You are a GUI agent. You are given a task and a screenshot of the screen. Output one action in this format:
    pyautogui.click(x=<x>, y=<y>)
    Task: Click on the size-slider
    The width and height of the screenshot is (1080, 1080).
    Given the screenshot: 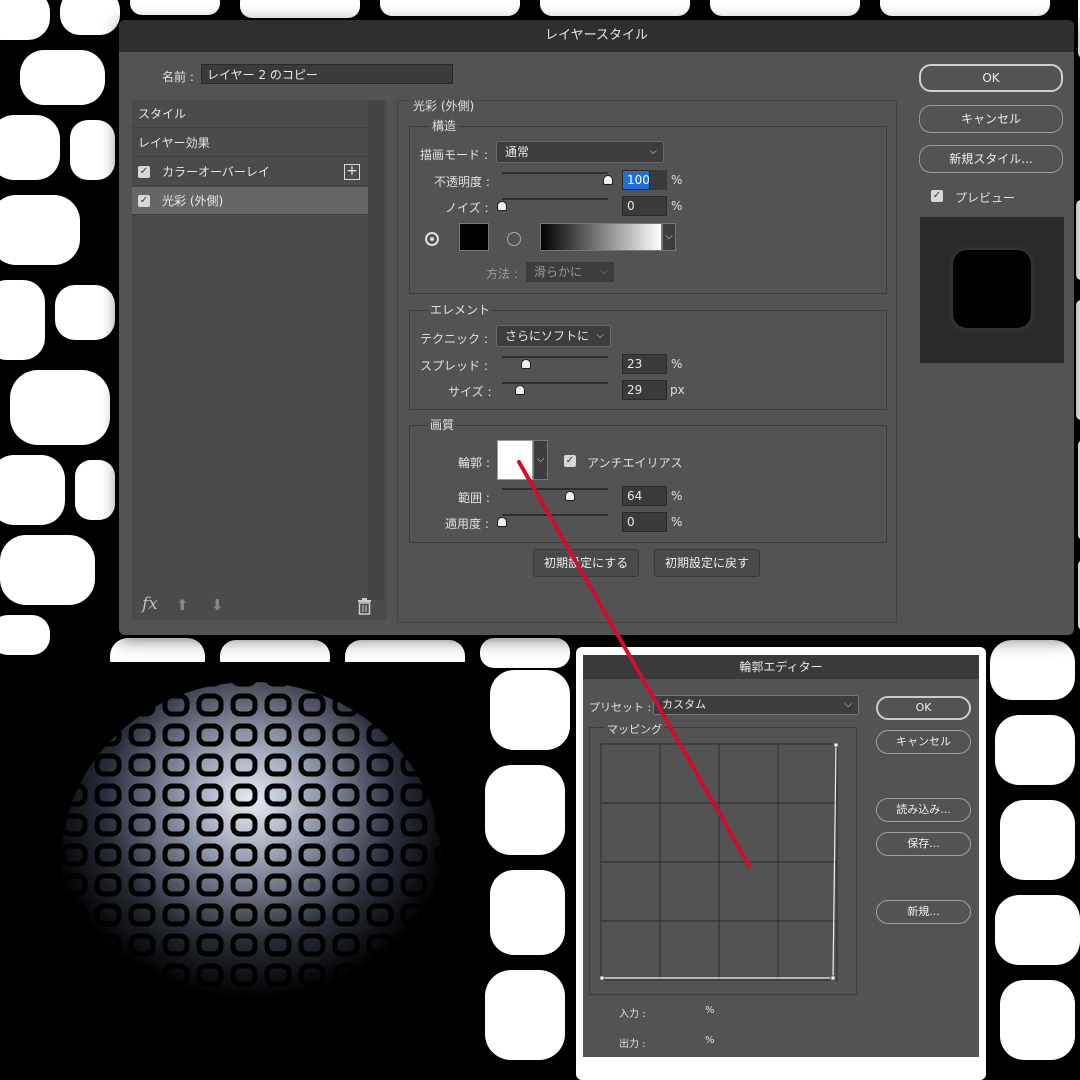 What is the action you would take?
    pyautogui.click(x=555, y=383)
    